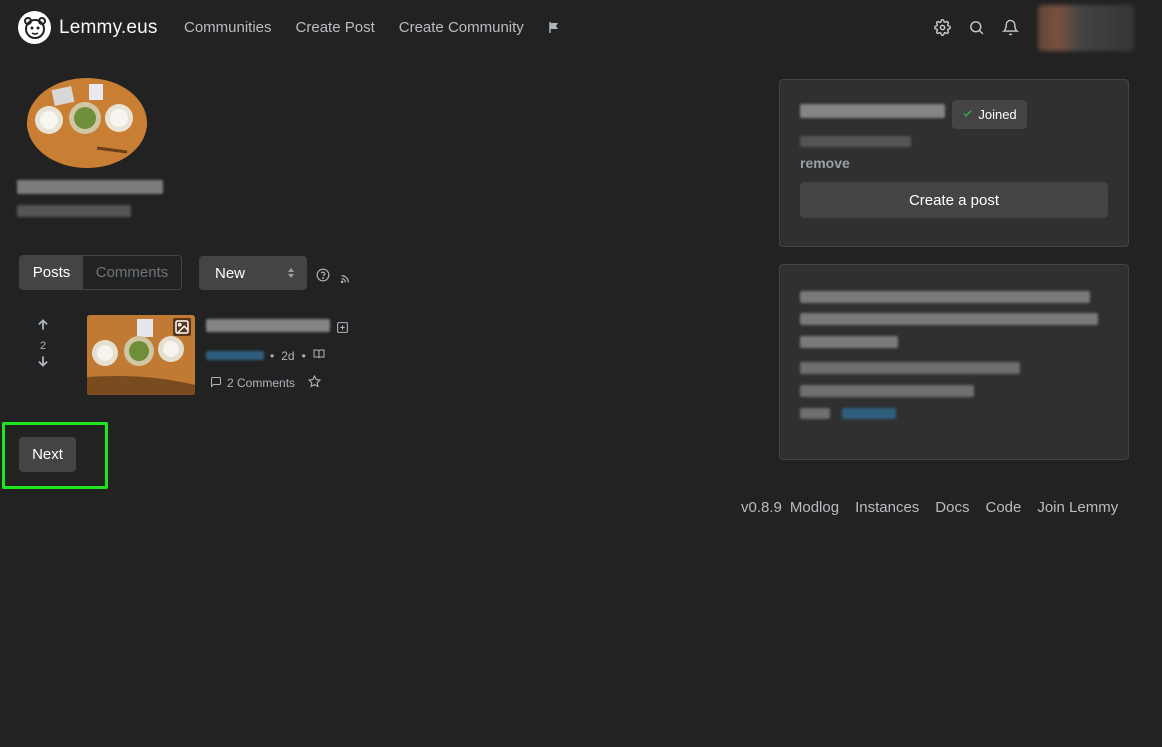  What do you see at coordinates (825, 163) in the screenshot?
I see `remove-link: remove` at bounding box center [825, 163].